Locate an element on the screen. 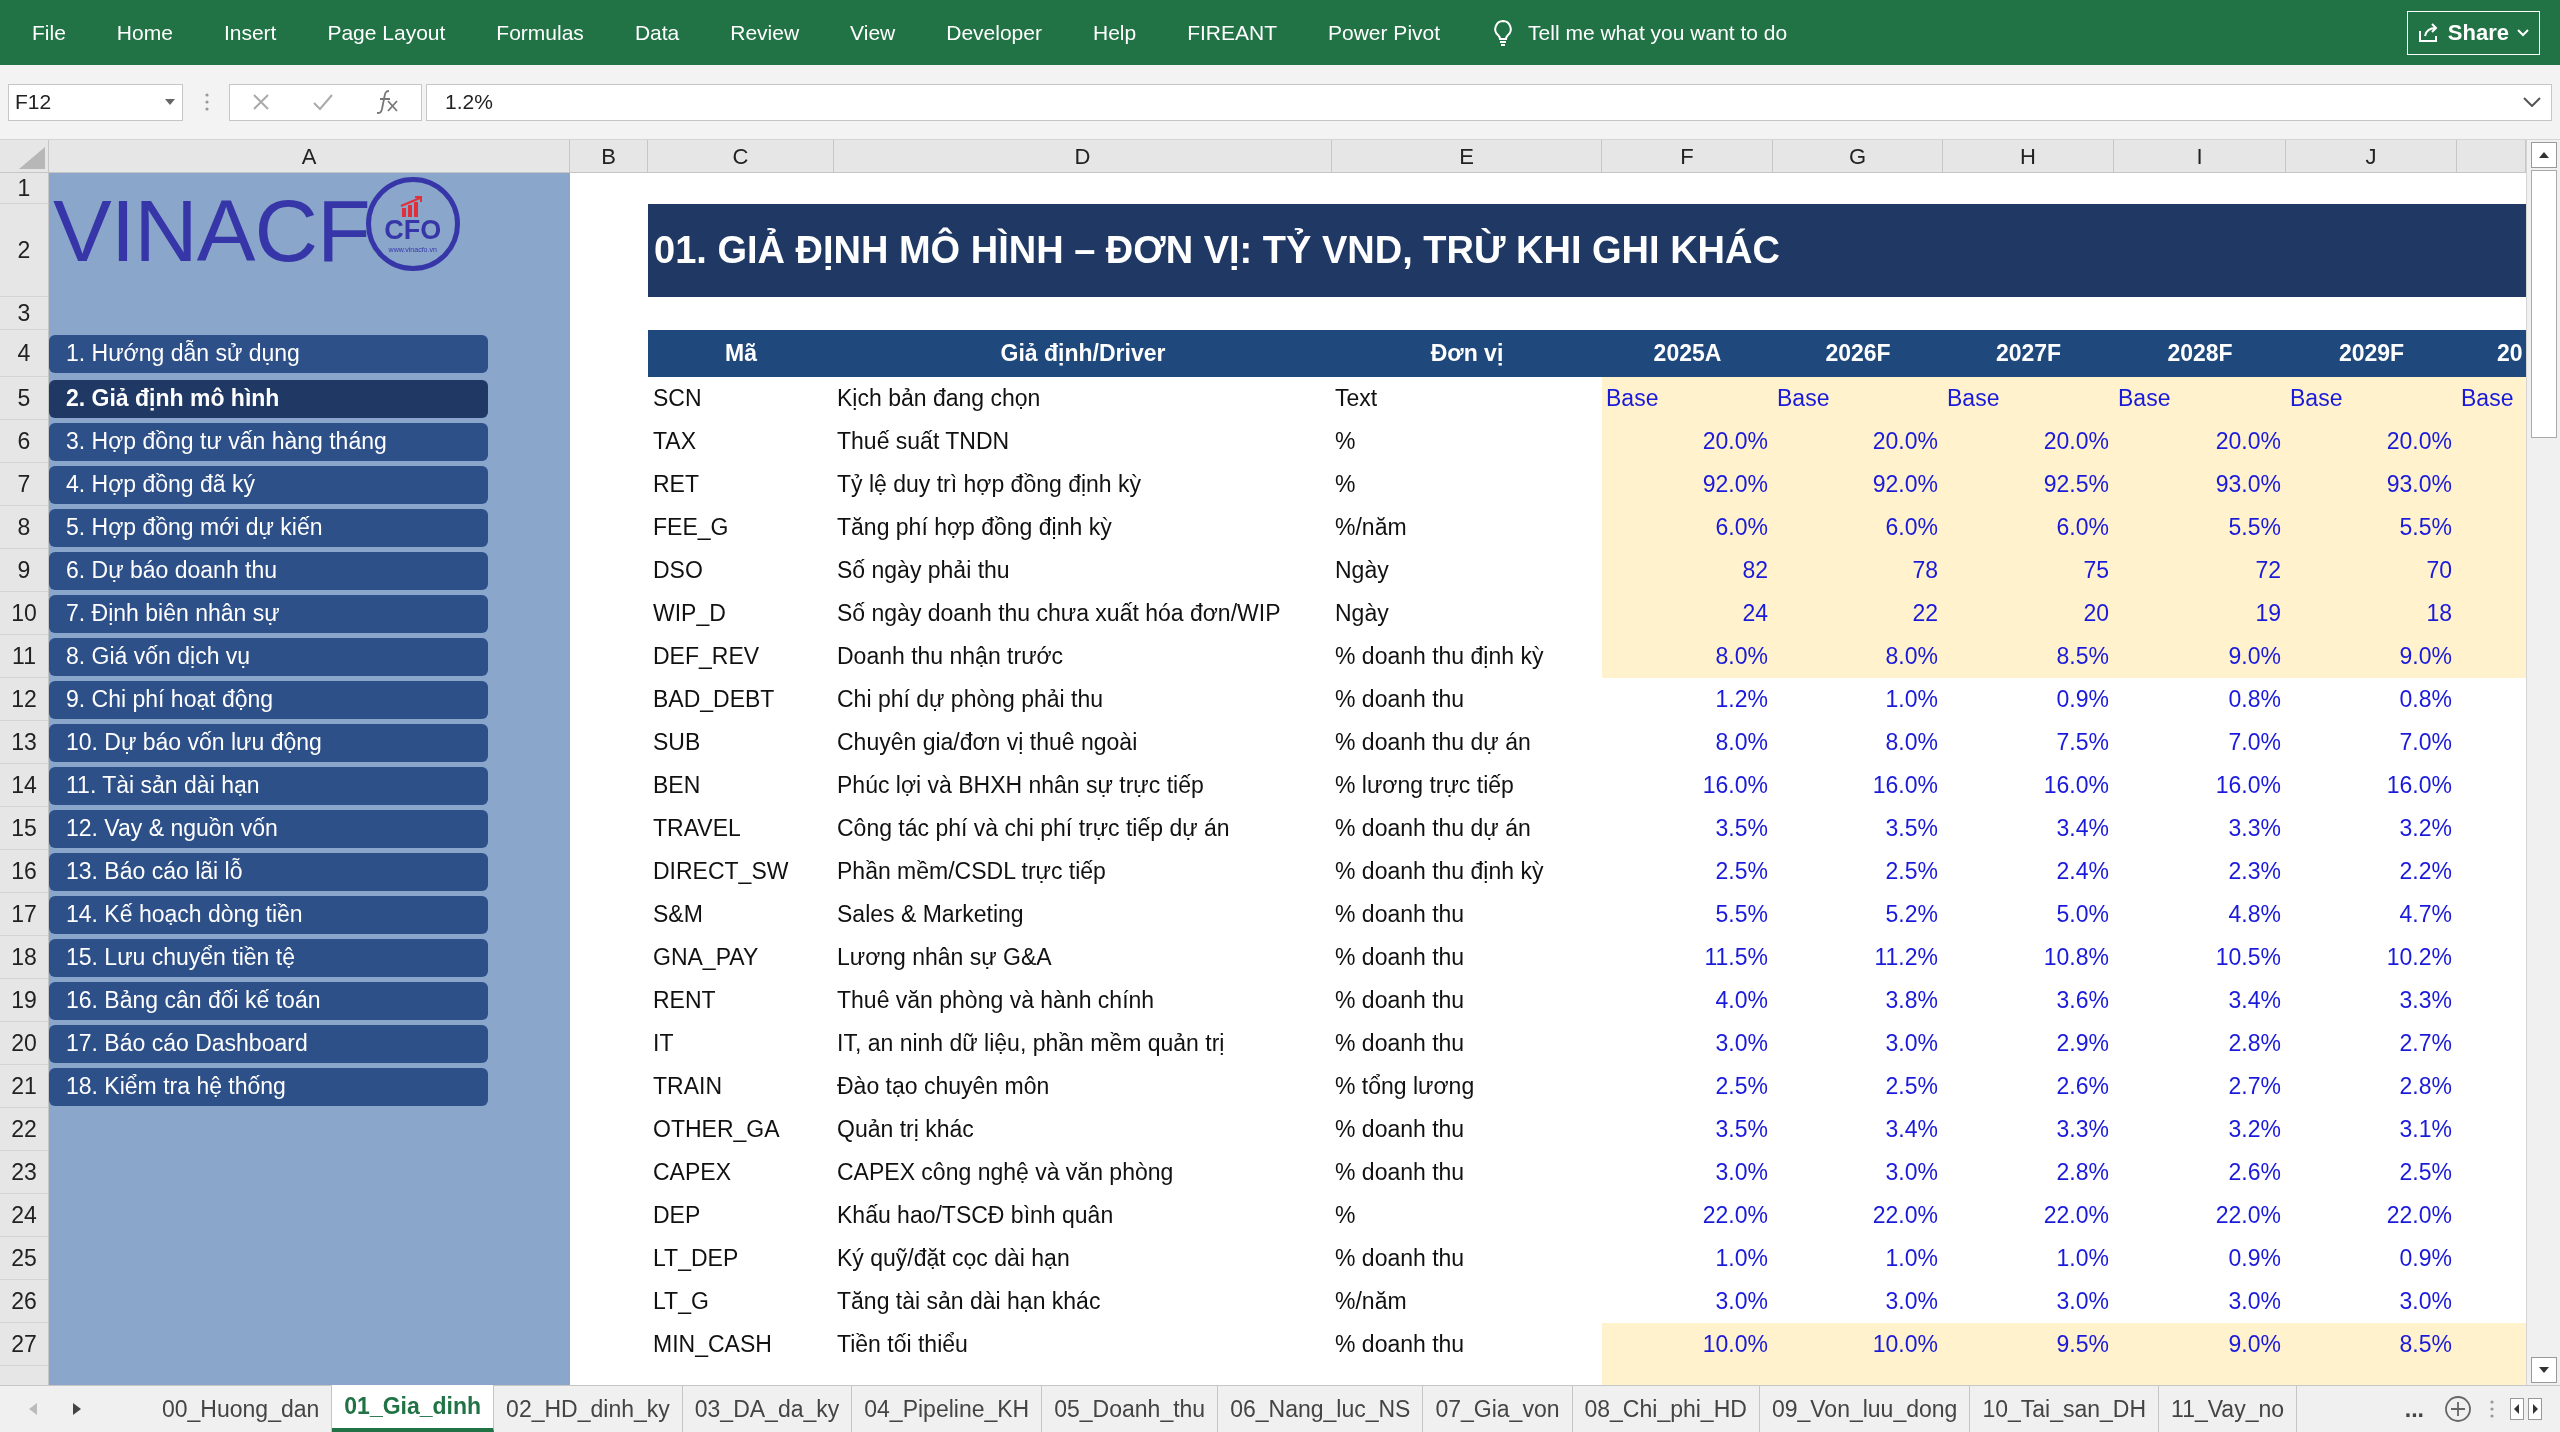  nav-button: 5. Hợp đồng mới dự kiến is located at coordinates (268, 527).